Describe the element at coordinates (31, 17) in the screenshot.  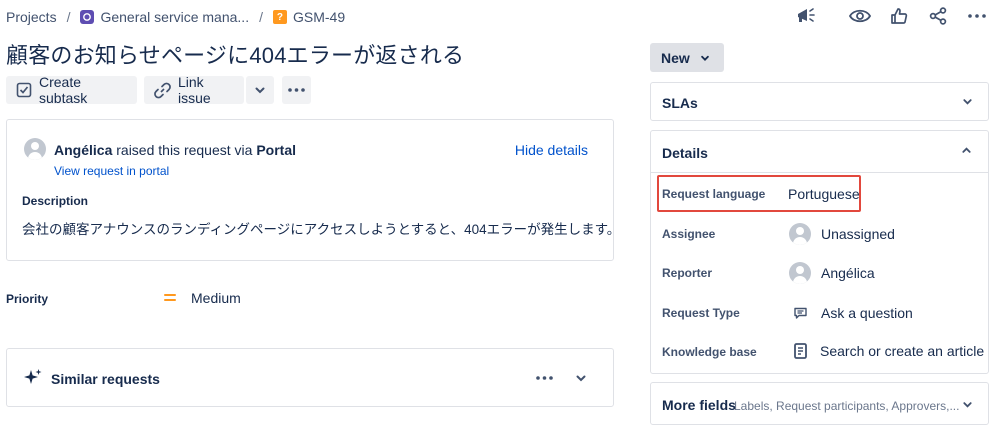
I see `breadcrumb-projects: Projects` at that location.